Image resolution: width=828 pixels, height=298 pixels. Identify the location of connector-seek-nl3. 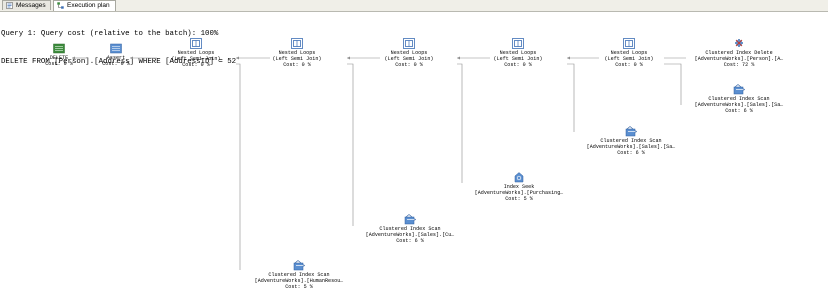
(460, 123).